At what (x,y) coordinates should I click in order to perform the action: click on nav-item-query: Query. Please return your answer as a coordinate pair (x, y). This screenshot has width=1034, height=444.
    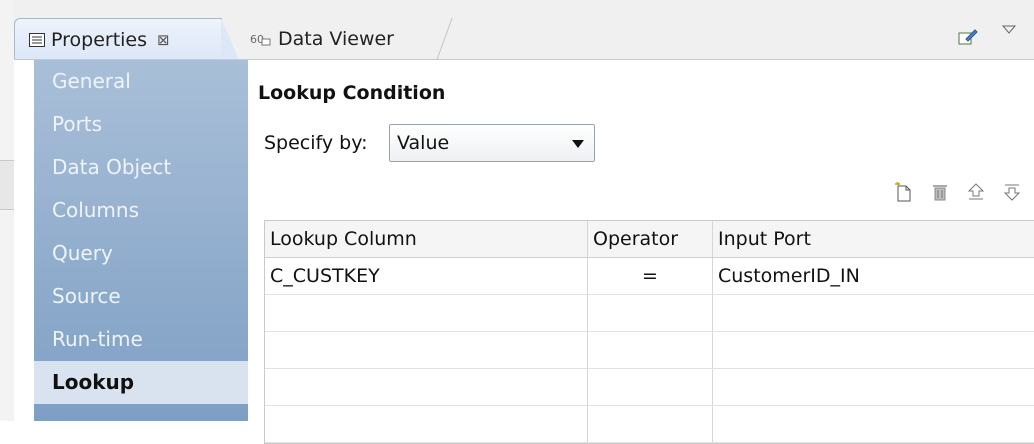
    Looking at the image, I should click on (141, 253).